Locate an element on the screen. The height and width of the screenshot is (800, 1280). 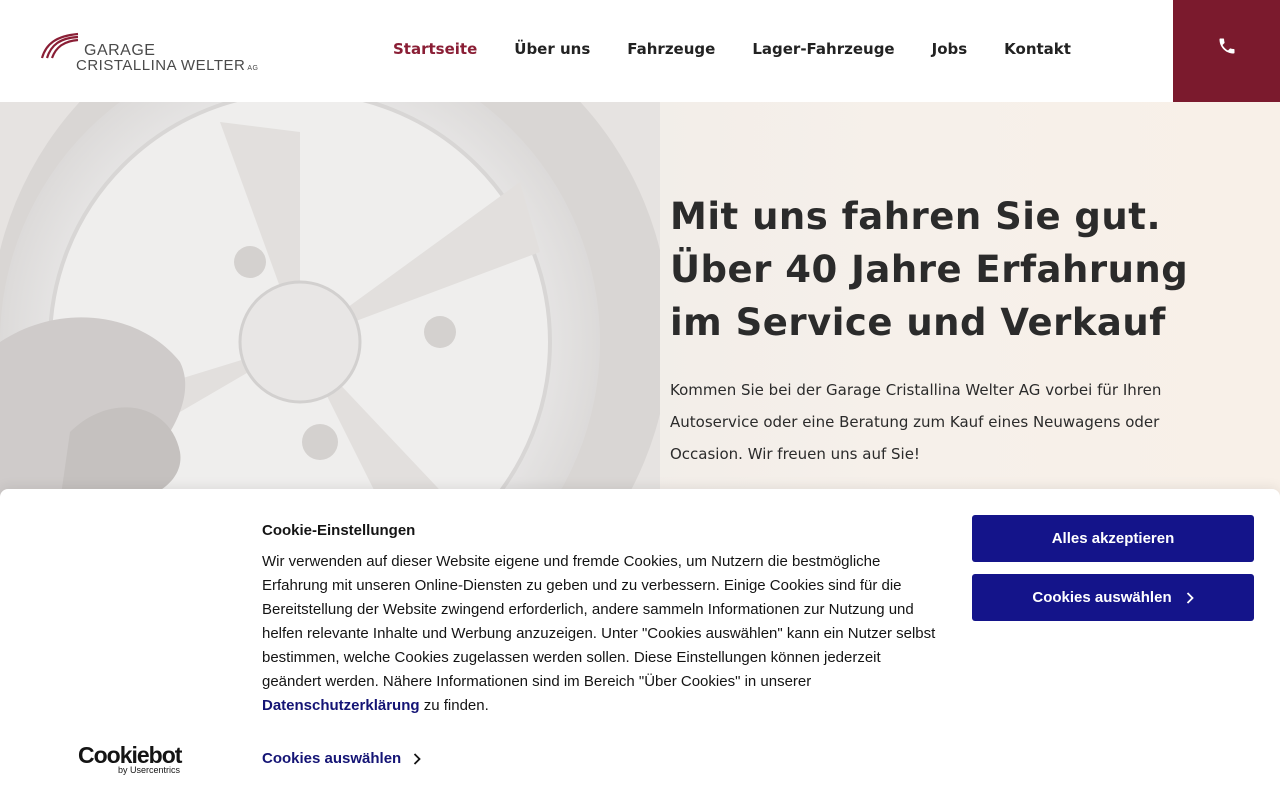
logo-suffix: AG is located at coordinates (253, 68).